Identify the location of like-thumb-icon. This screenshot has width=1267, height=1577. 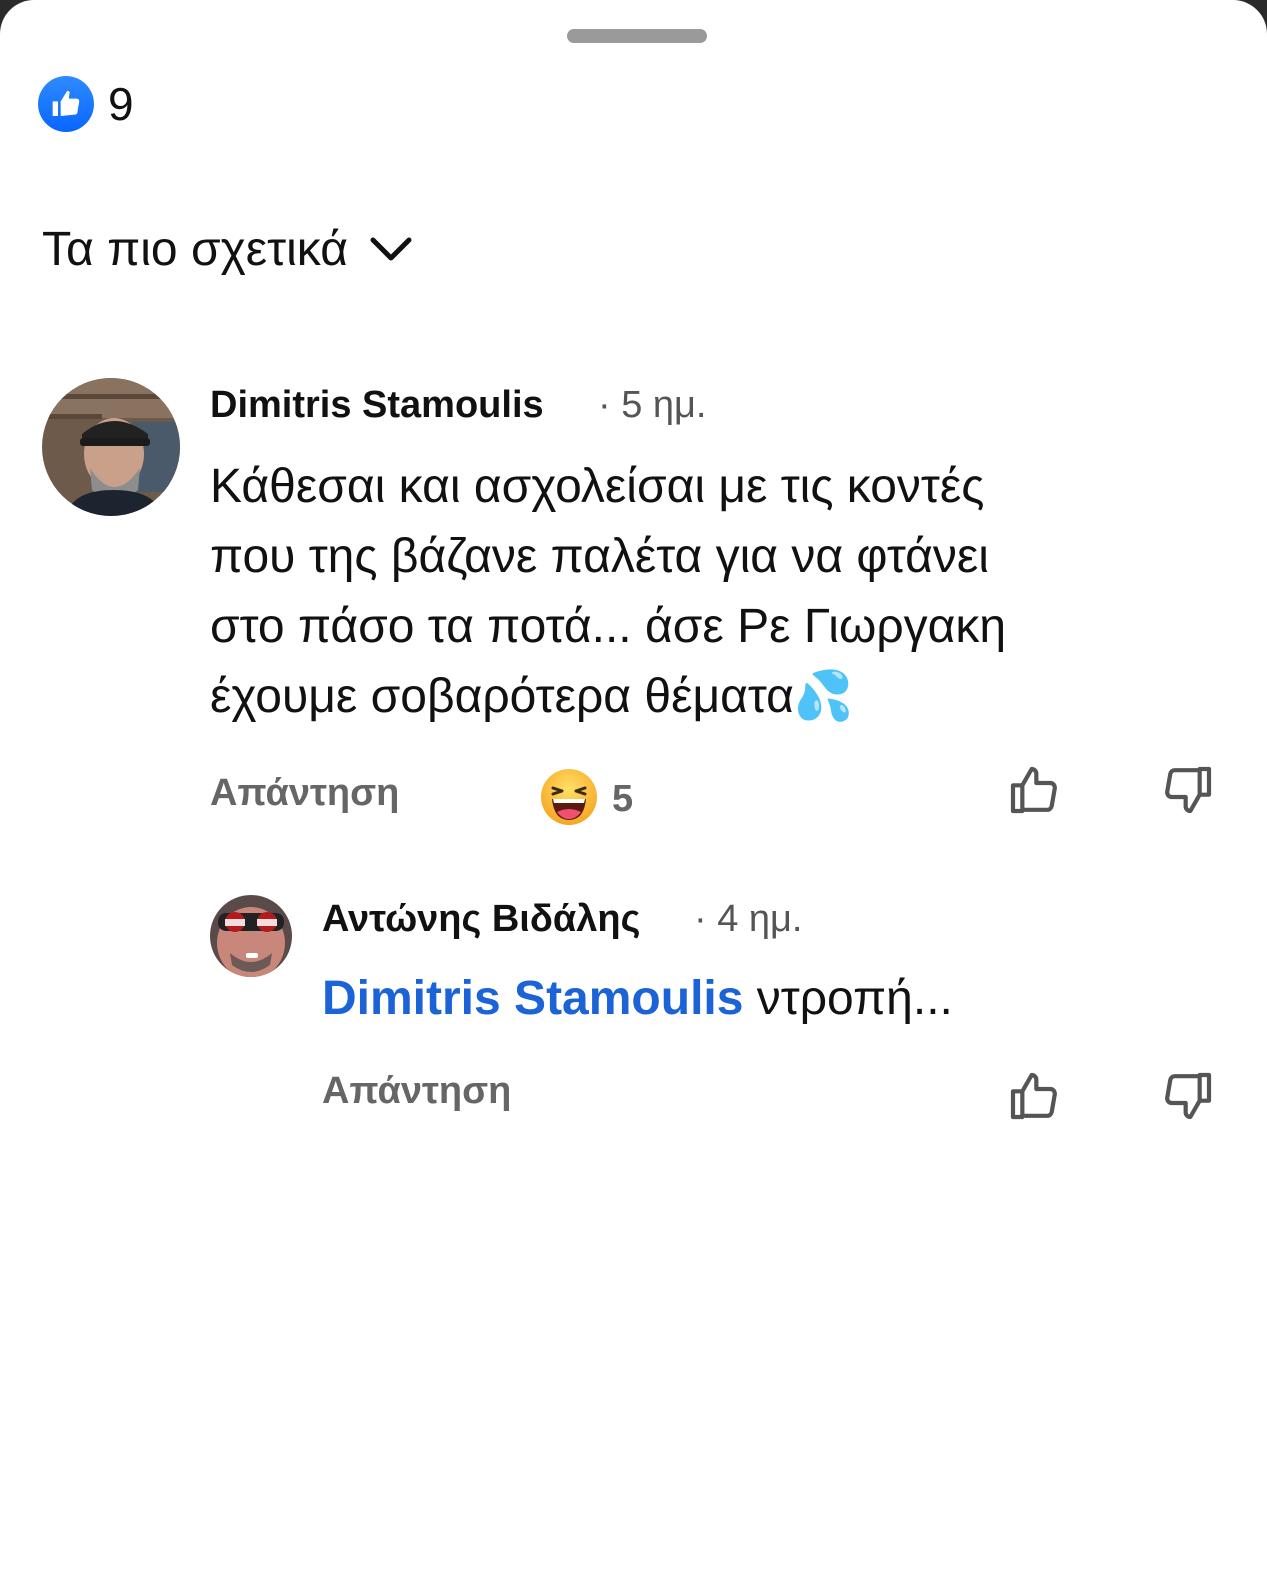
(66, 104).